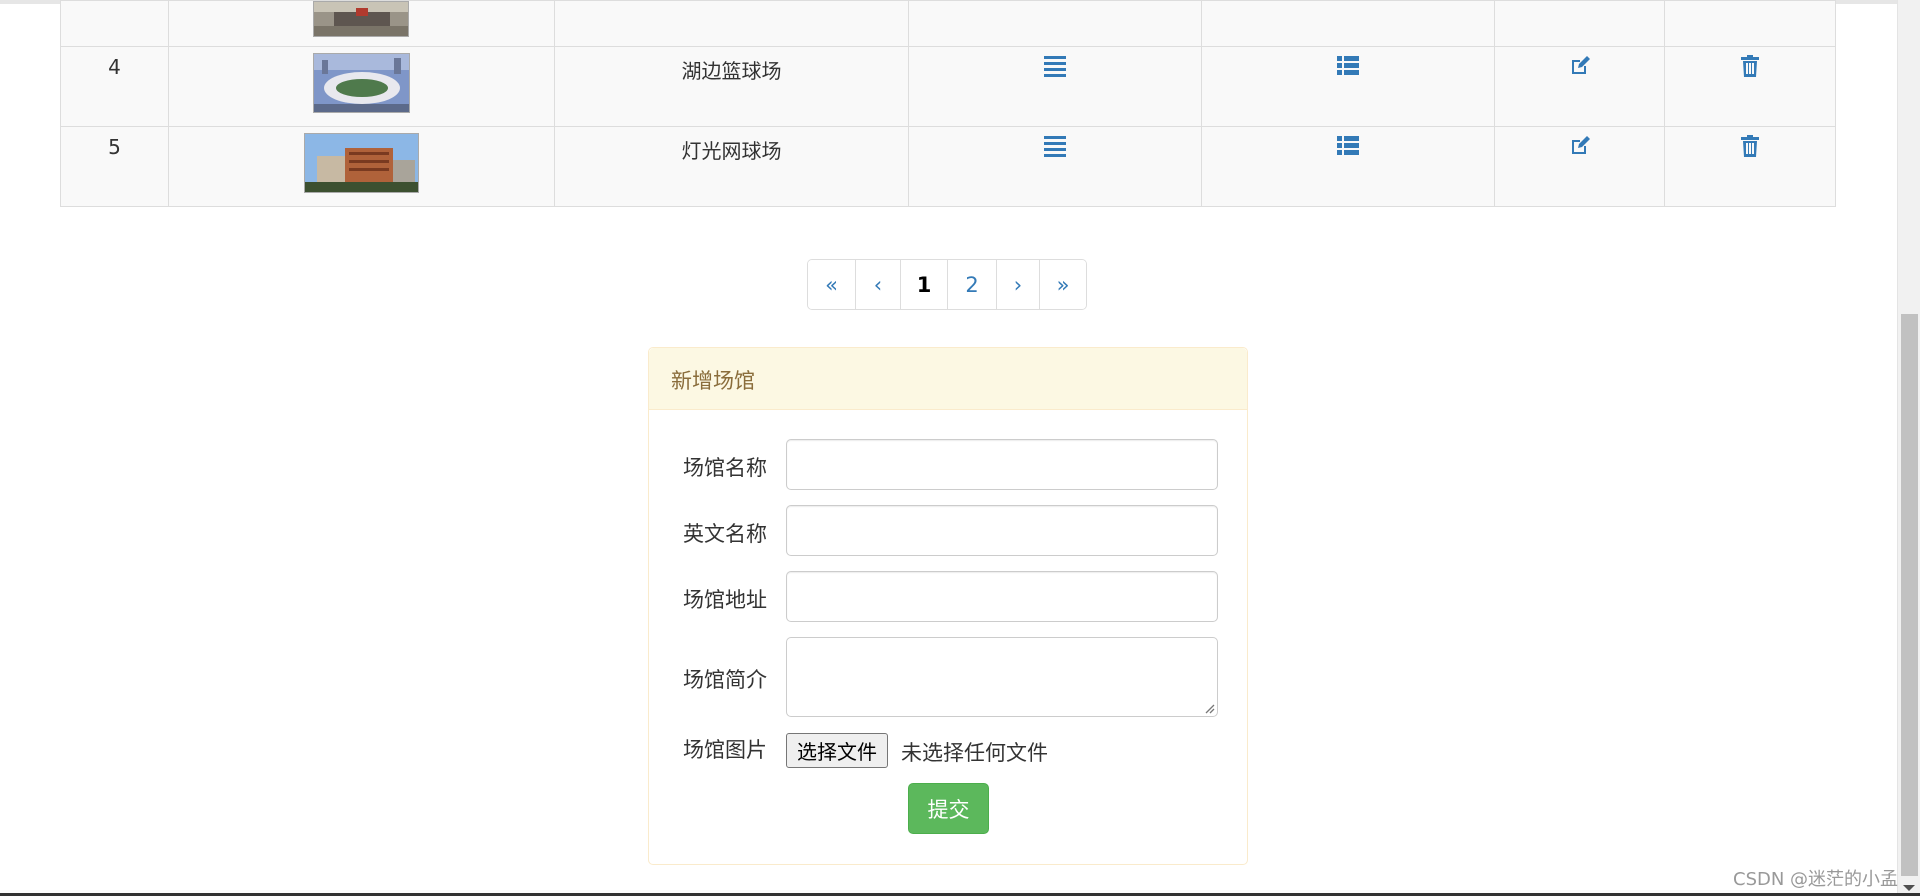  What do you see at coordinates (1002, 530) in the screenshot?
I see `english-name-input` at bounding box center [1002, 530].